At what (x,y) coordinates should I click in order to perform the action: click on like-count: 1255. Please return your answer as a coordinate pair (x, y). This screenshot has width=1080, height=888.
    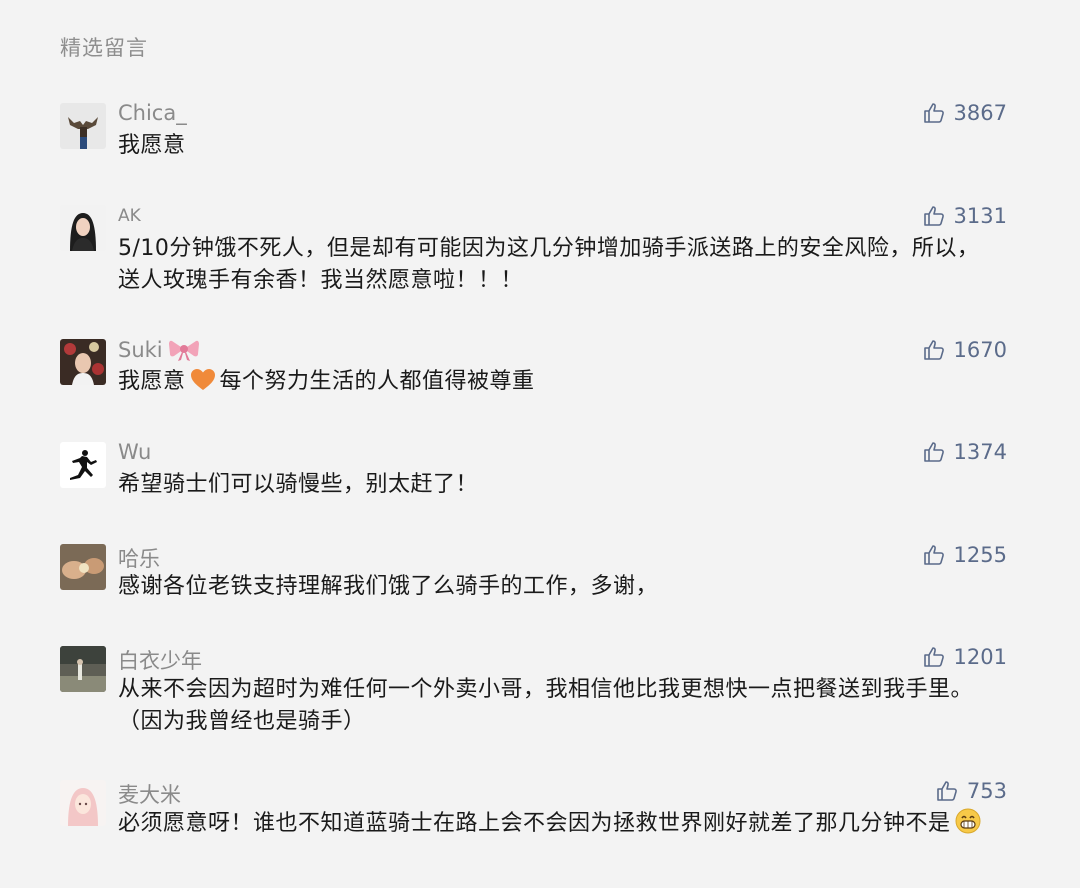
    Looking at the image, I should click on (980, 555).